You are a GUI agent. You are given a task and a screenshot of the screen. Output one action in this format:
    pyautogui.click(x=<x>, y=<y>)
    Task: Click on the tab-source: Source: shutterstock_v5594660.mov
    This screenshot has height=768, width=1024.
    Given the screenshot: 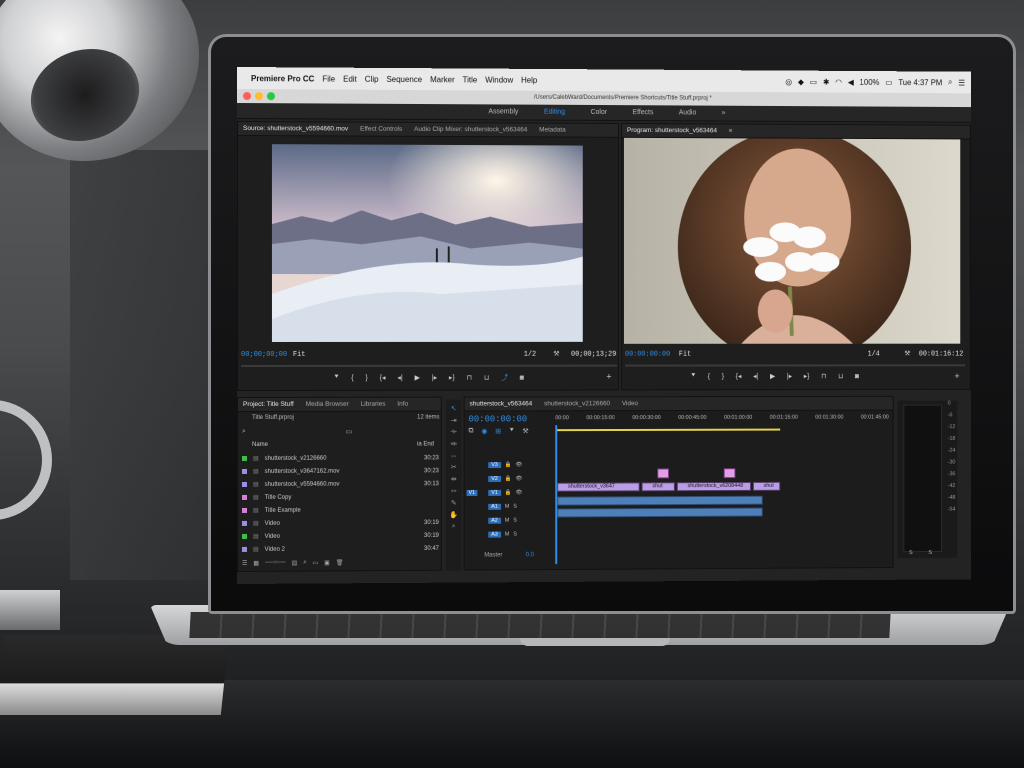 What is the action you would take?
    pyautogui.click(x=295, y=129)
    